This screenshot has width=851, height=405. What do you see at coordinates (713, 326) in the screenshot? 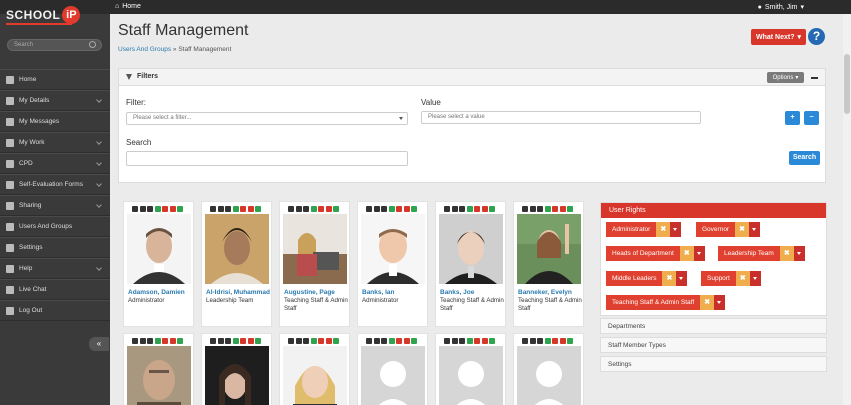
I see `departments-section: Departments` at bounding box center [713, 326].